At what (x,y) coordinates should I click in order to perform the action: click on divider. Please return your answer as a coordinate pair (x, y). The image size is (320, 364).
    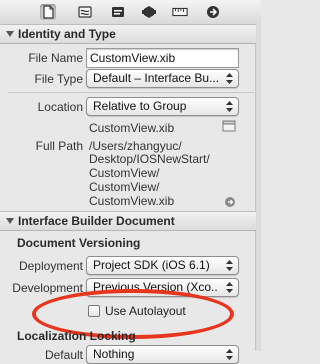
    Looking at the image, I should click on (131, 92).